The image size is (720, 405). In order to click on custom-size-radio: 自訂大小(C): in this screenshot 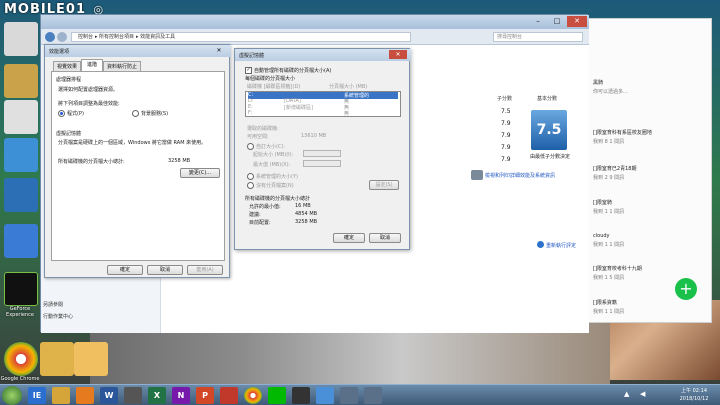, I will do `click(266, 146)`.